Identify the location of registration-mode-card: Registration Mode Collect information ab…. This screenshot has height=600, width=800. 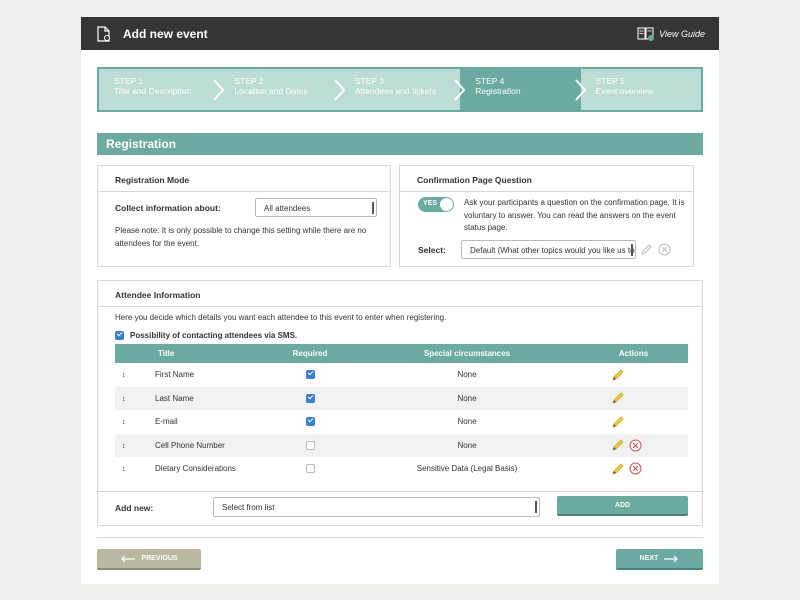
(244, 216).